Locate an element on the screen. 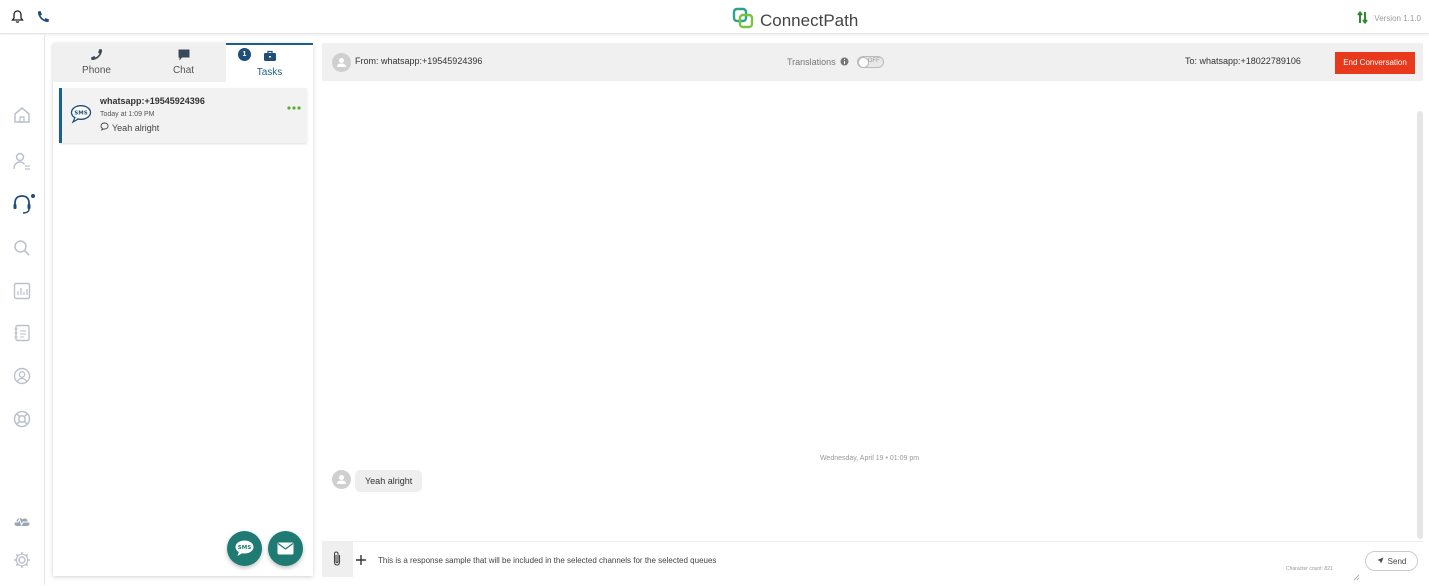  translations-toggle: OFF is located at coordinates (870, 62).